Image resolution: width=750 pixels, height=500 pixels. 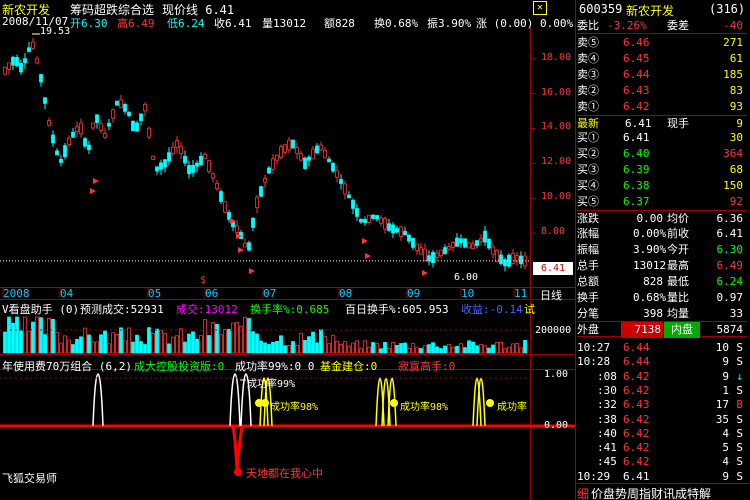 What do you see at coordinates (730, 265) in the screenshot?
I see `stat-value: 6.49` at bounding box center [730, 265].